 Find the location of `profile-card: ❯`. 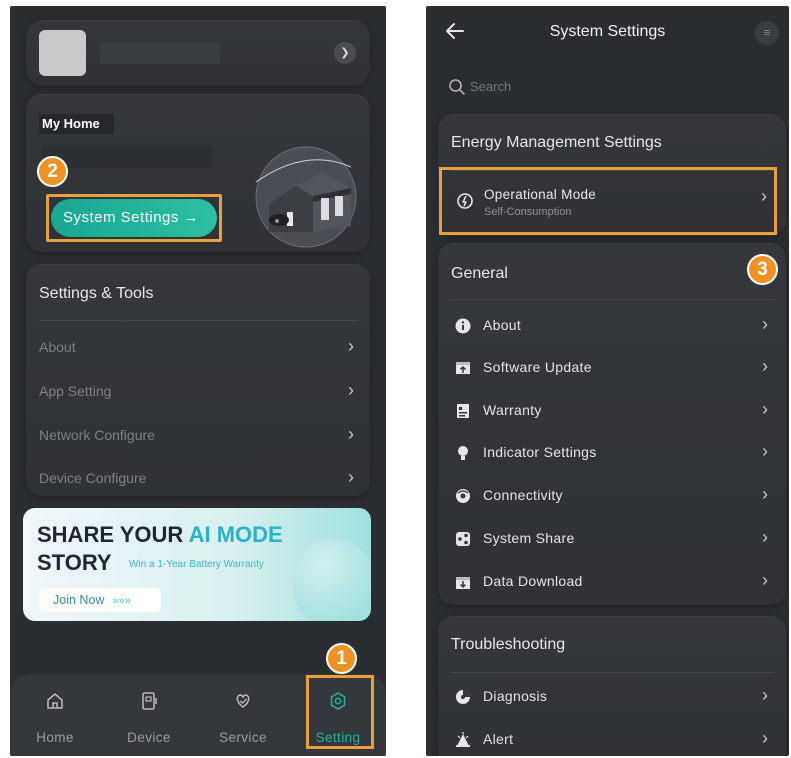

profile-card: ❯ is located at coordinates (198, 53).